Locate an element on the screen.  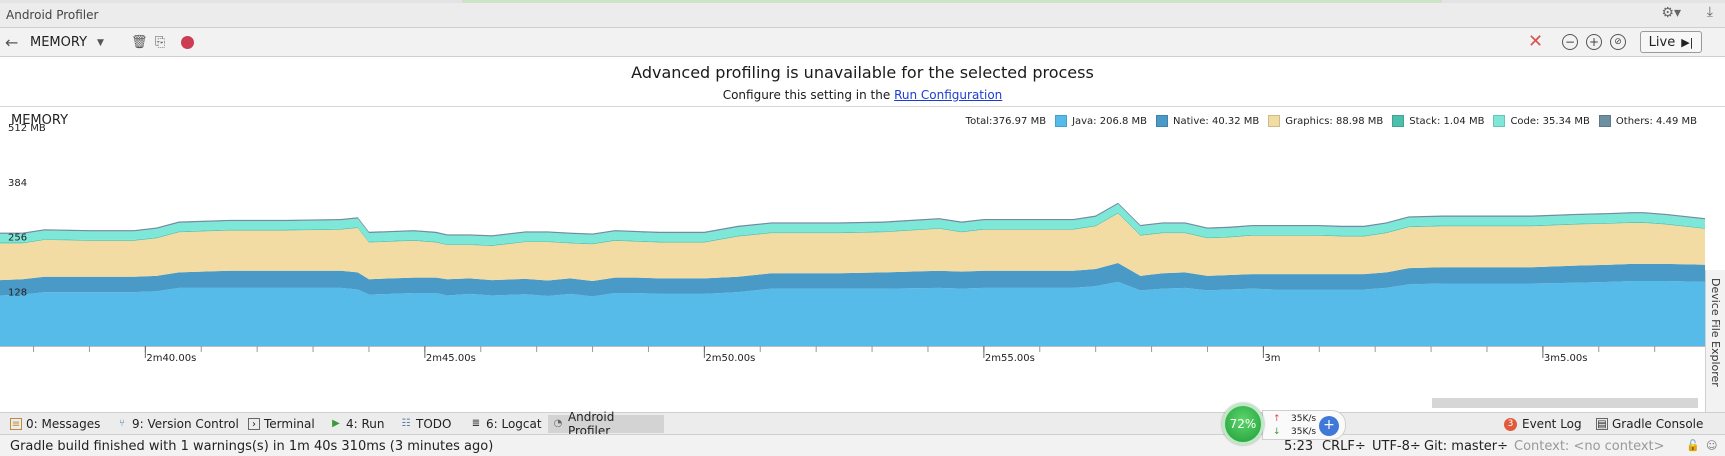
device-file-explorer-tab: Device File Explorer is located at coordinates (1715, 341).